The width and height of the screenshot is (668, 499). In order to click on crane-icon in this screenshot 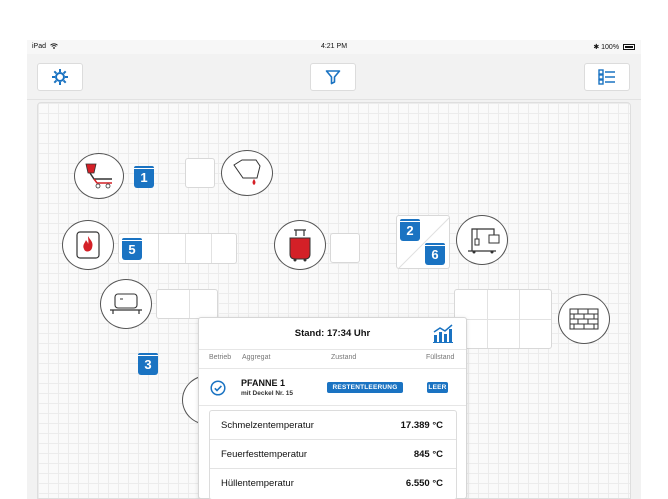, I will do `click(484, 241)`.